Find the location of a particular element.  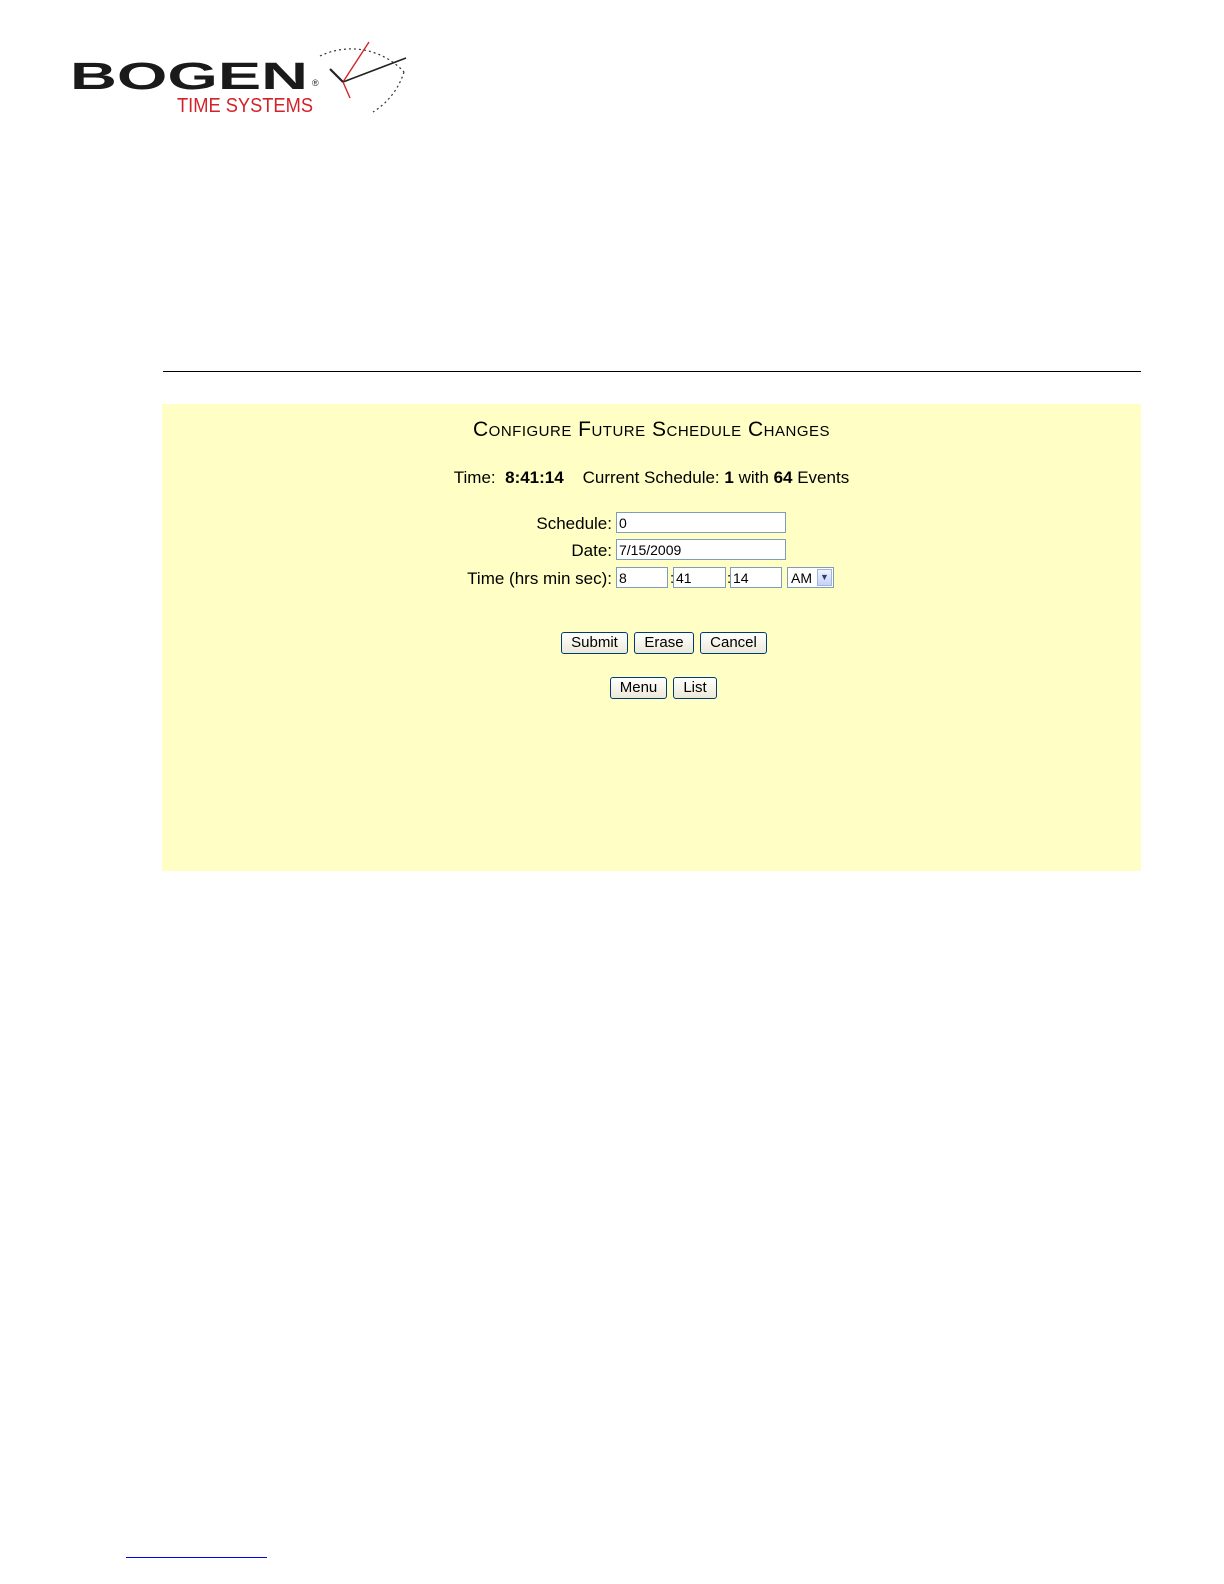

footer-link is located at coordinates (196, 1557).